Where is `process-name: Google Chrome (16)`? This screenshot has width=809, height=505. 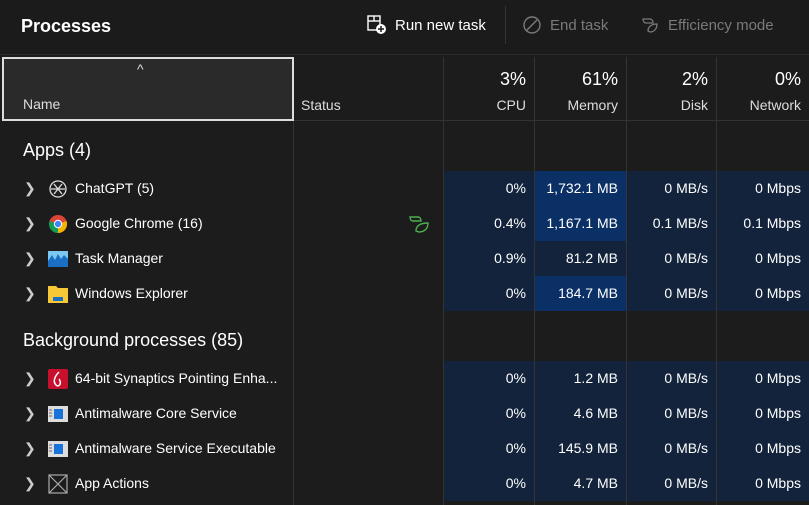
process-name: Google Chrome (16) is located at coordinates (139, 223).